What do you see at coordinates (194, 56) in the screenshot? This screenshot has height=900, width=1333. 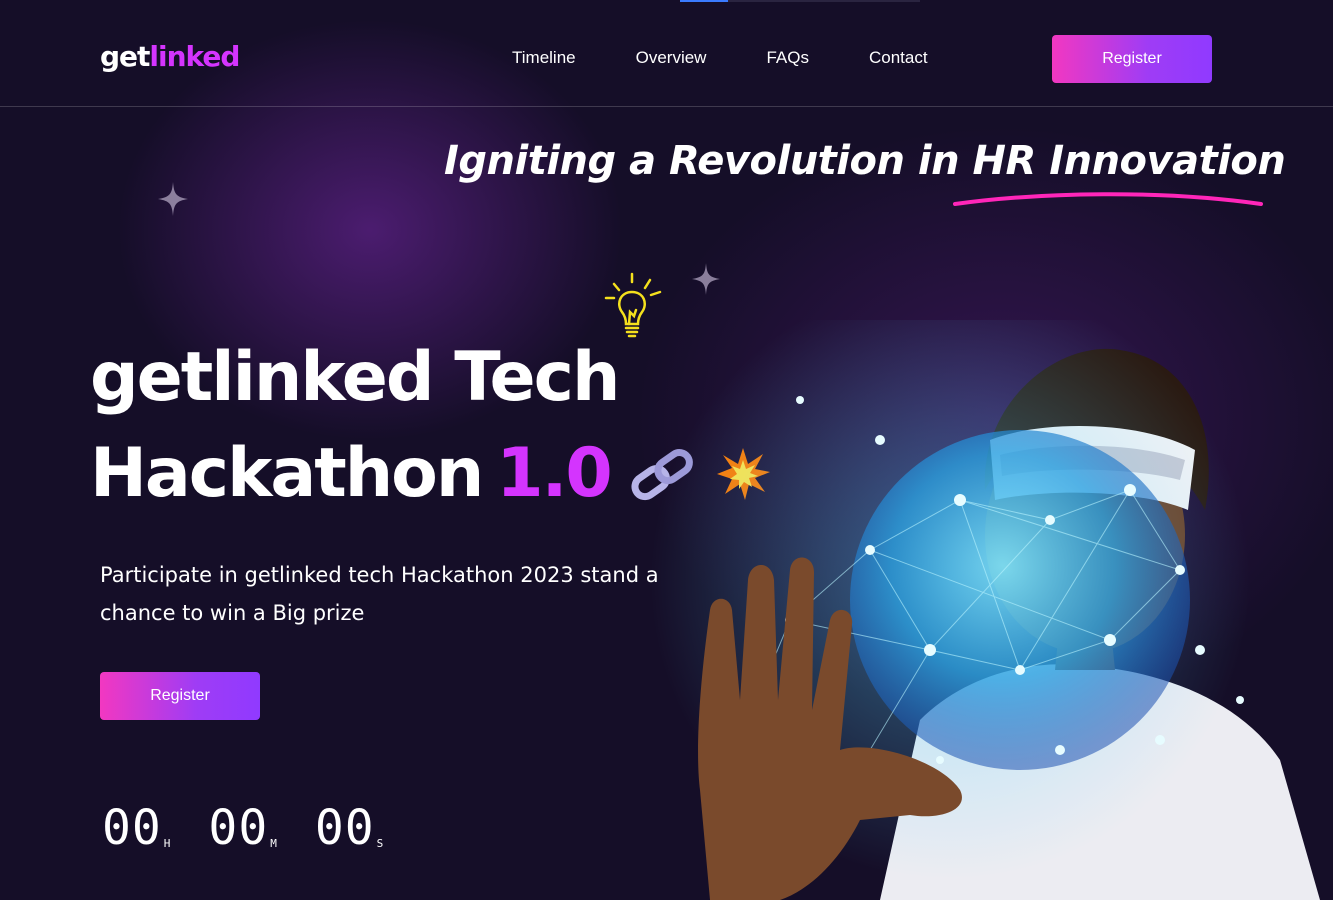 I see `logo-text-linked: linked` at bounding box center [194, 56].